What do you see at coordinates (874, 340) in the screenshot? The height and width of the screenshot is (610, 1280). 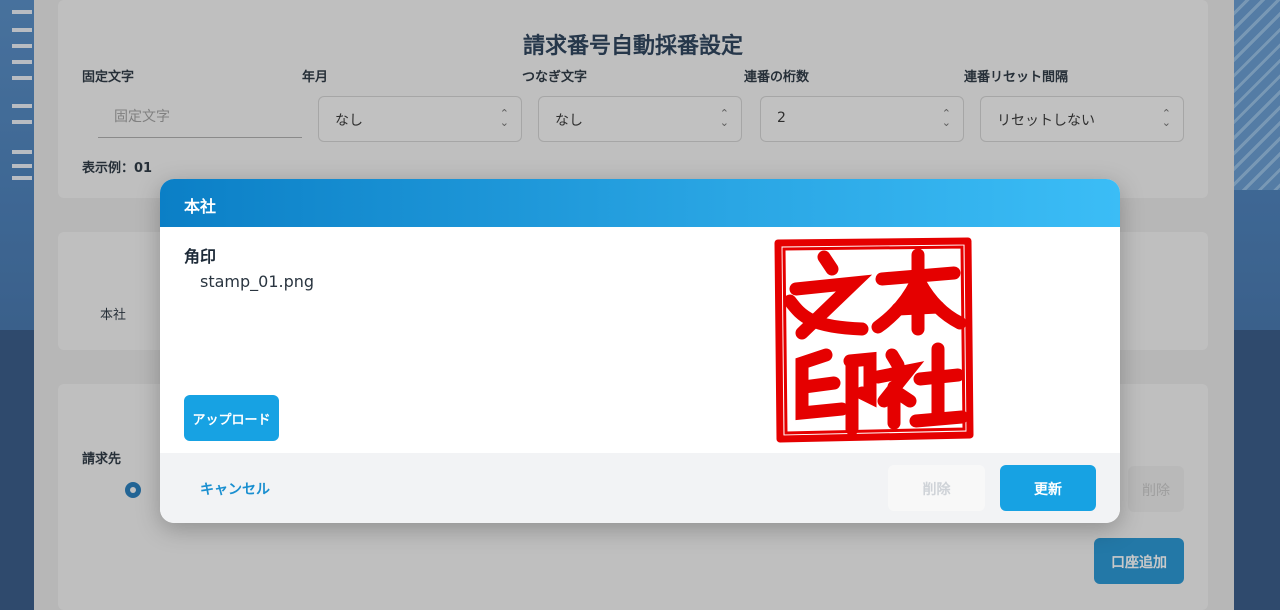 I see `stamp-image` at bounding box center [874, 340].